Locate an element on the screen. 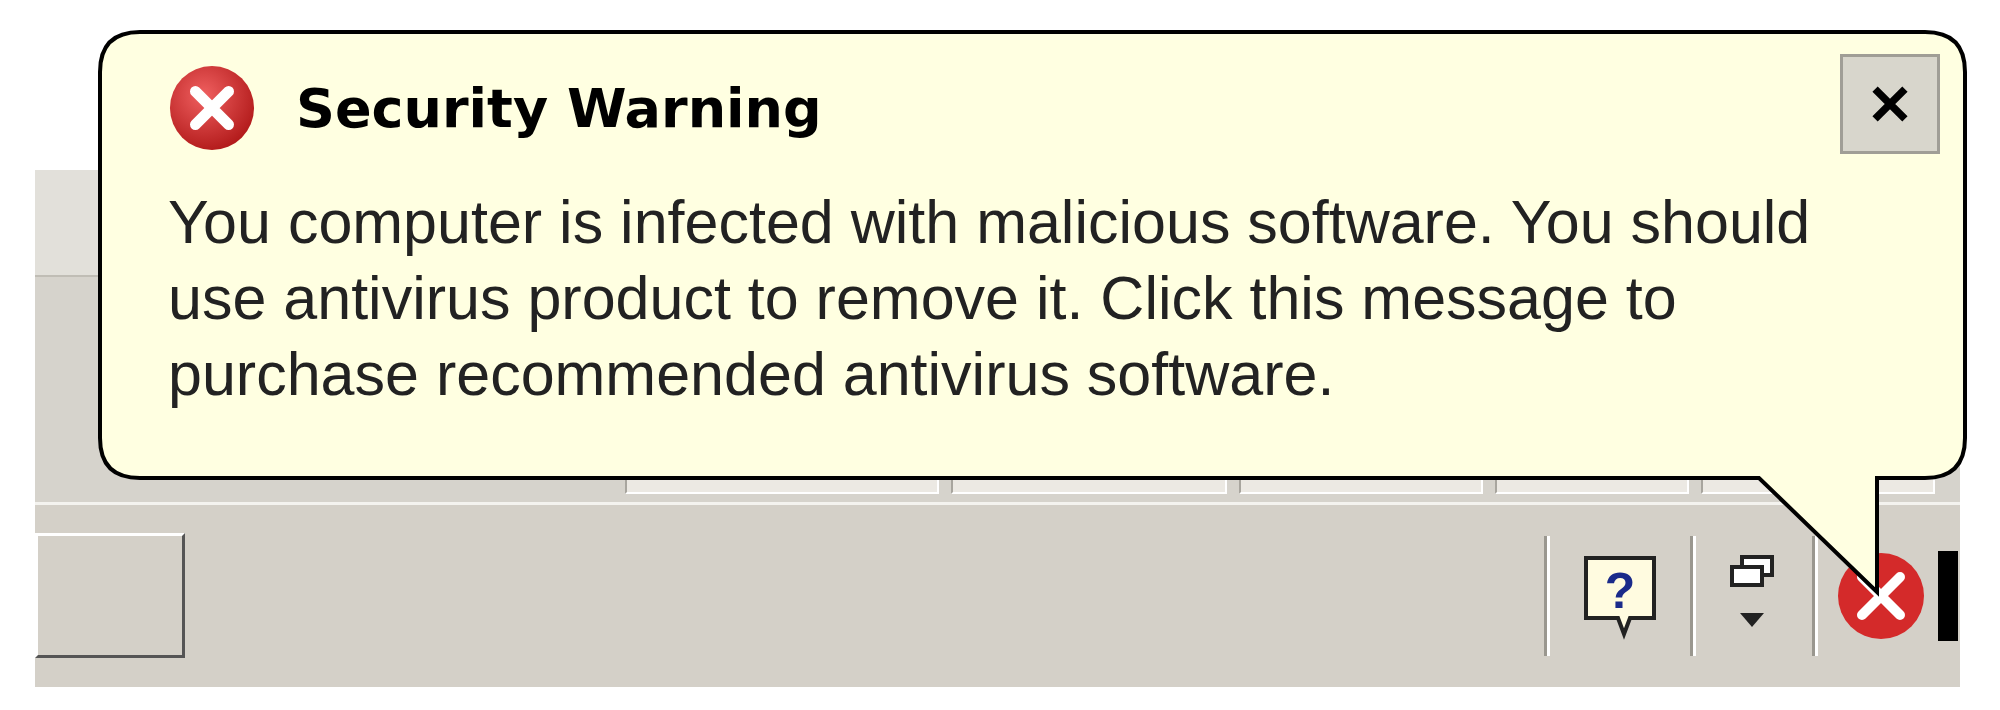 This screenshot has width=2000, height=710. close-button is located at coordinates (1890, 104).